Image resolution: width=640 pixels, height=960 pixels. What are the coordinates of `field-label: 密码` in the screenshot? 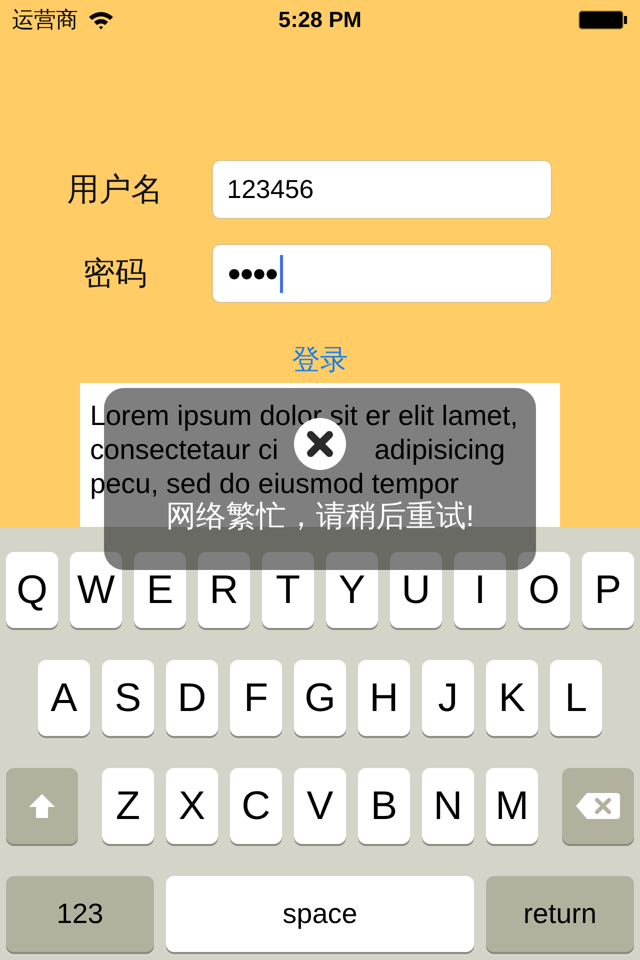 It's located at (115, 273).